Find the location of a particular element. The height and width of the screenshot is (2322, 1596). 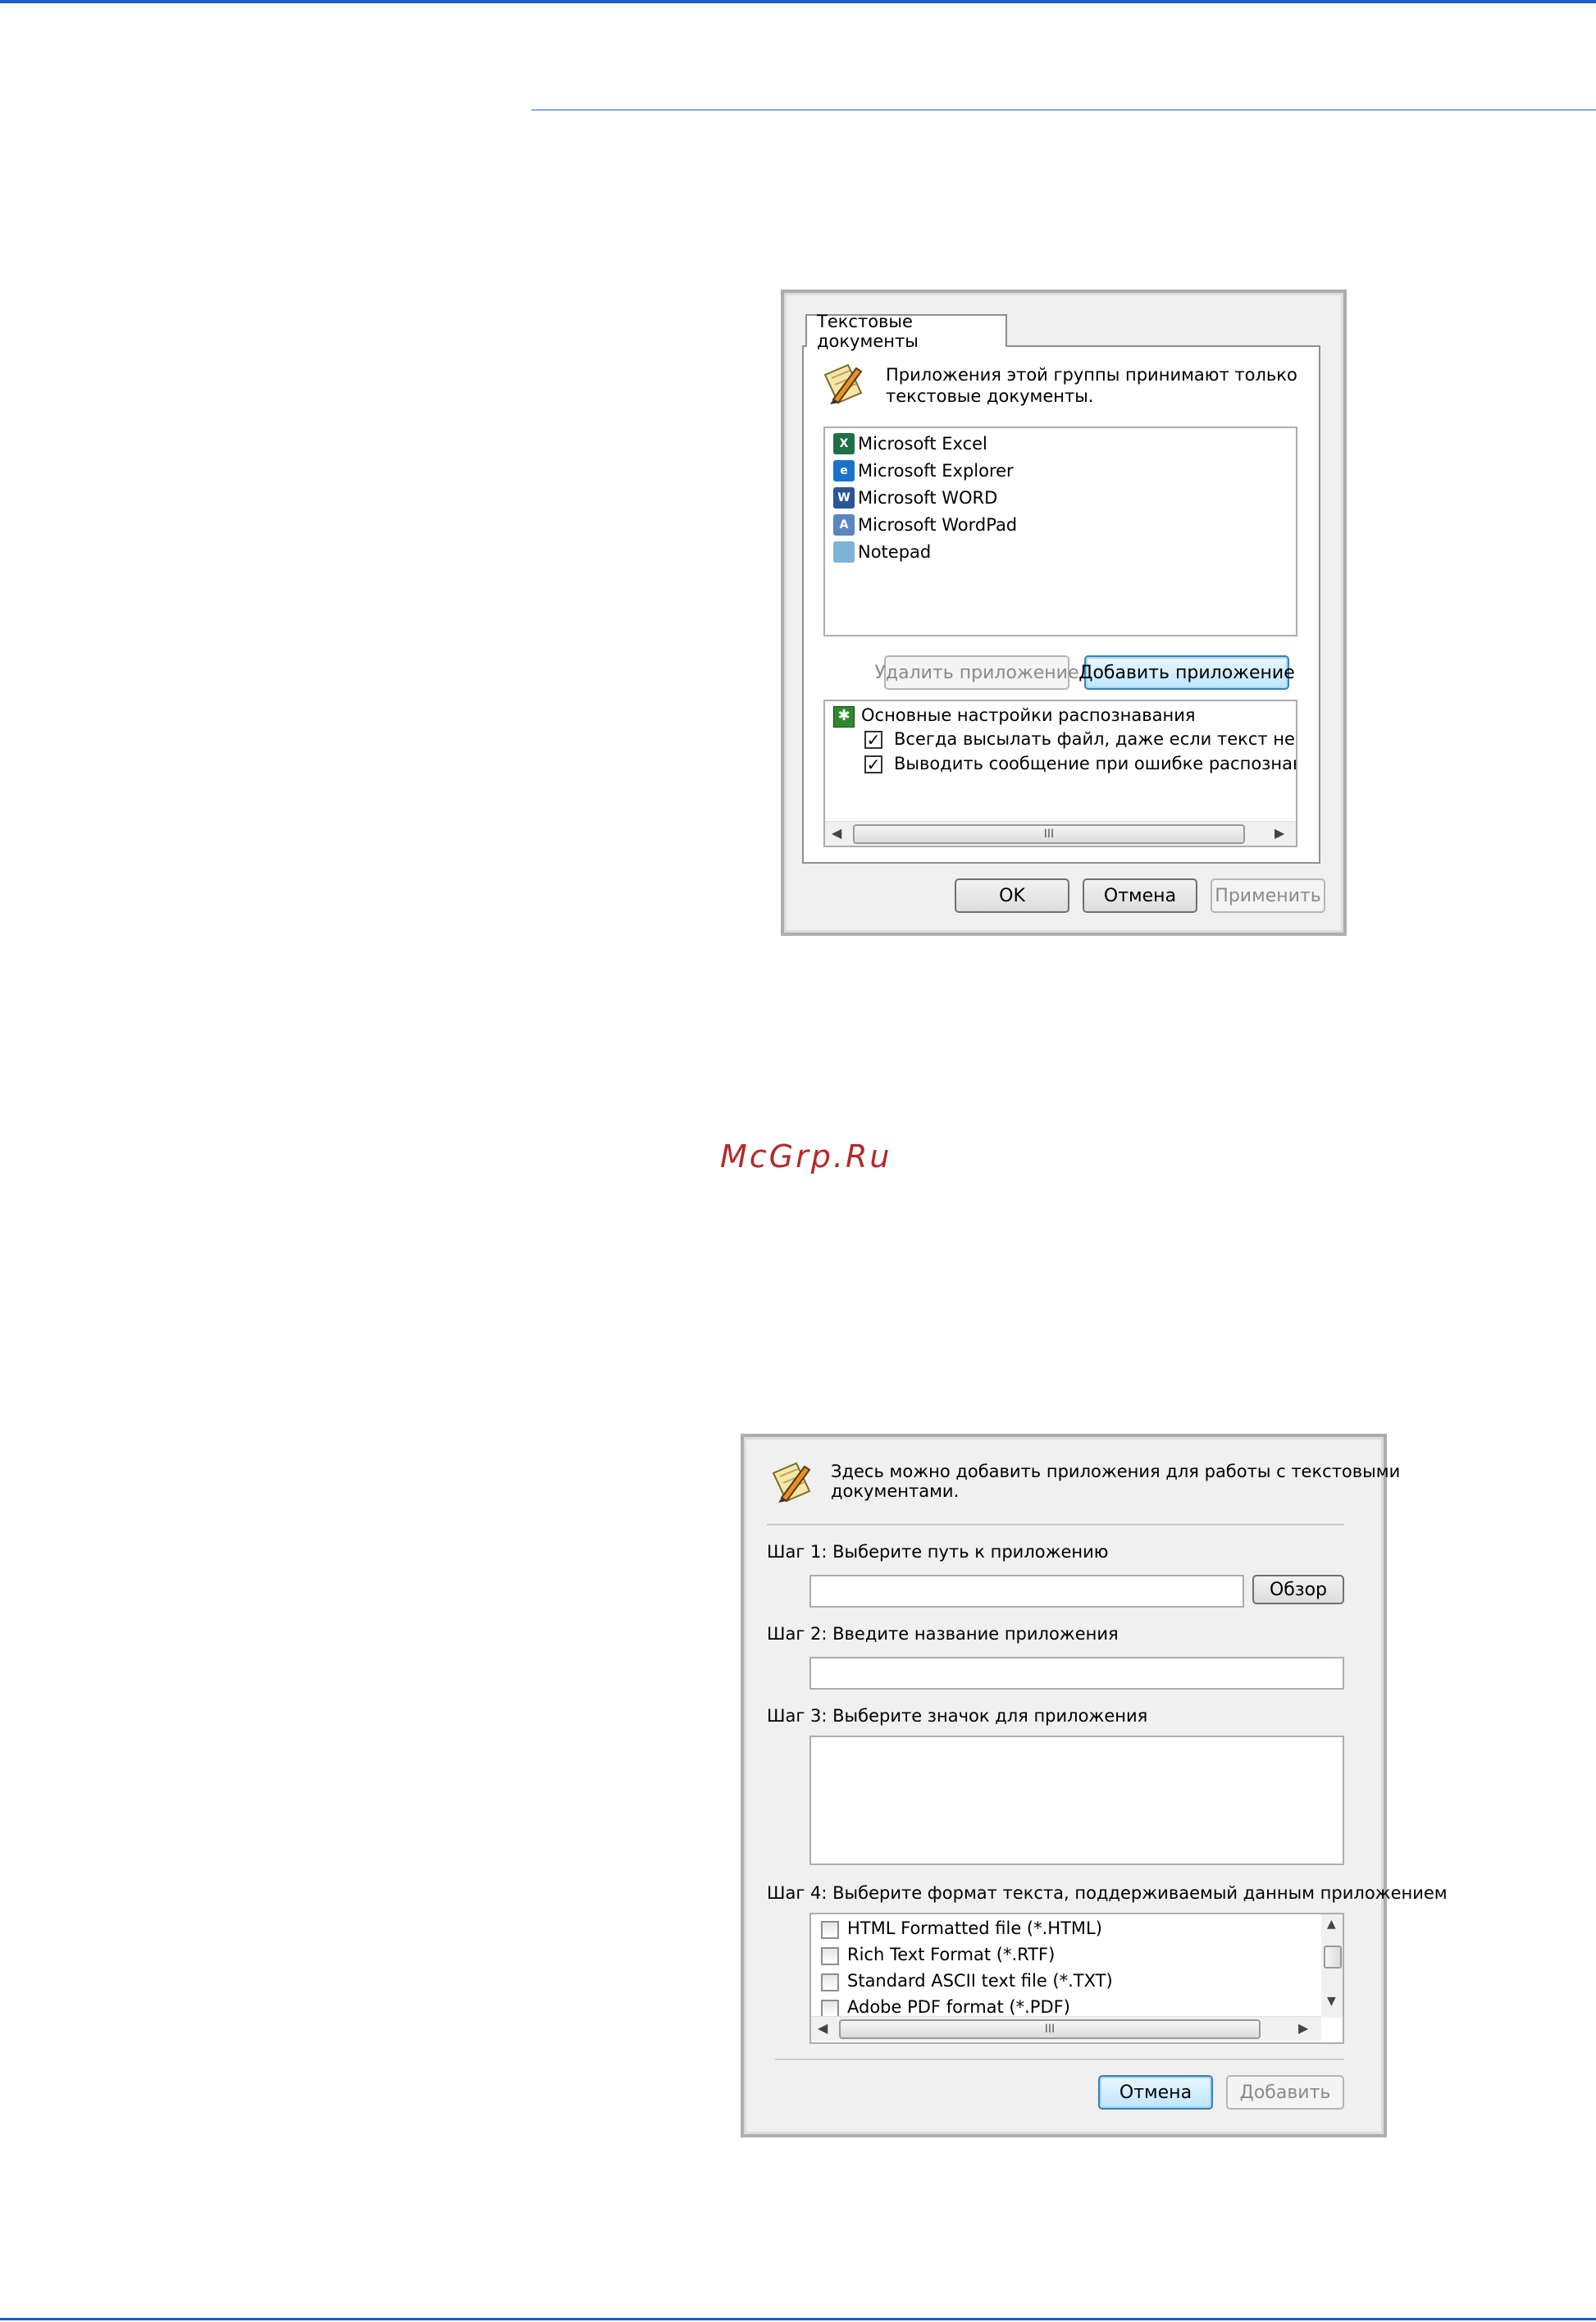

remove-application-button: Удалить приложение is located at coordinates (977, 672).